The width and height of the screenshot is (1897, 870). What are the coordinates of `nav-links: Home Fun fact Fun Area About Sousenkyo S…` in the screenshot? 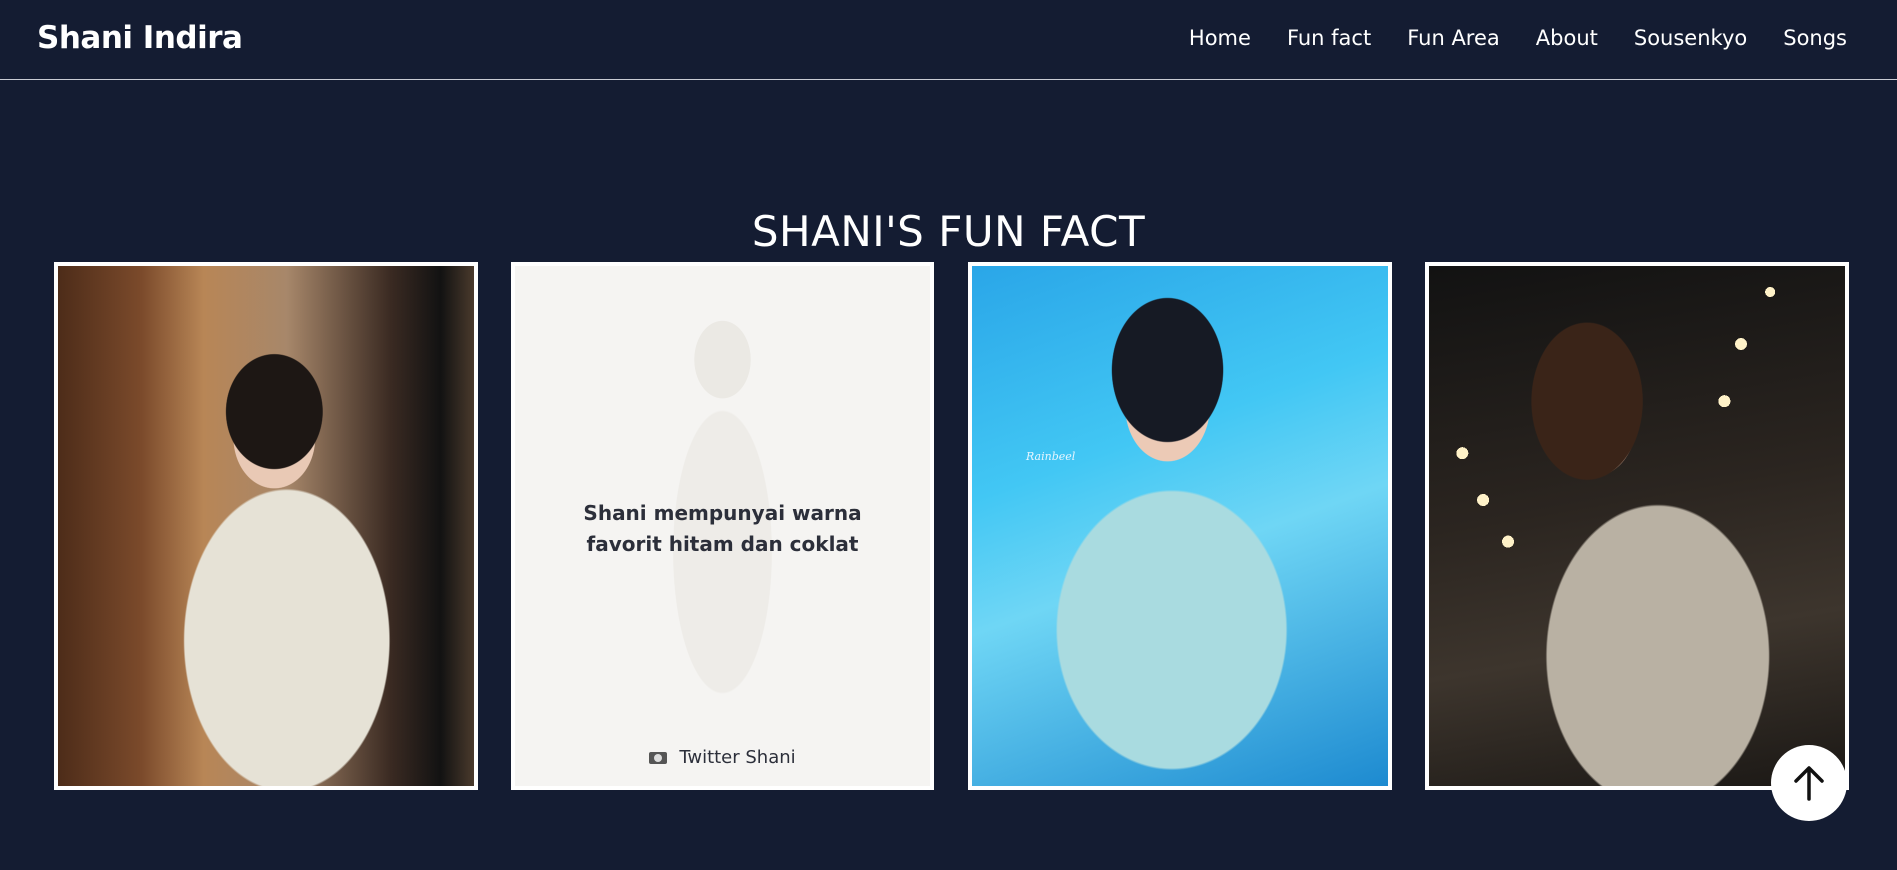 It's located at (1518, 38).